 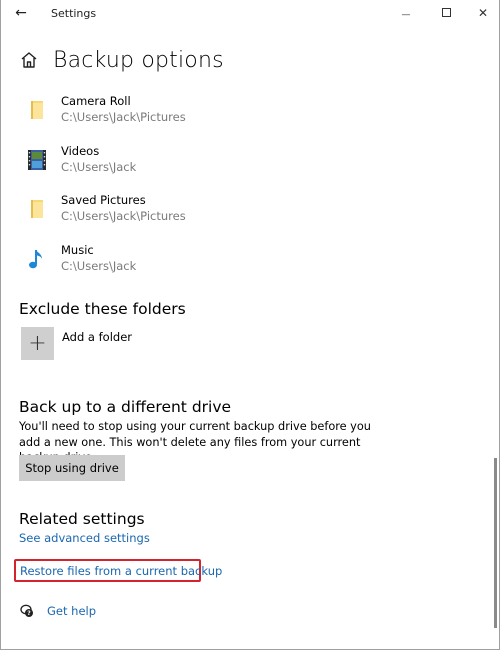 I want to click on see-advanced-settings-link: See advanced settings, so click(x=84, y=538).